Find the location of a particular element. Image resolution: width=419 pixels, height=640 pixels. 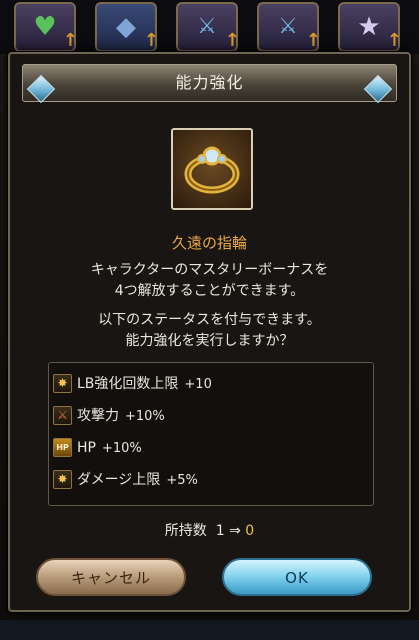

confirm-line: 以下のステータスを付与できます。 is located at coordinates (209, 320).